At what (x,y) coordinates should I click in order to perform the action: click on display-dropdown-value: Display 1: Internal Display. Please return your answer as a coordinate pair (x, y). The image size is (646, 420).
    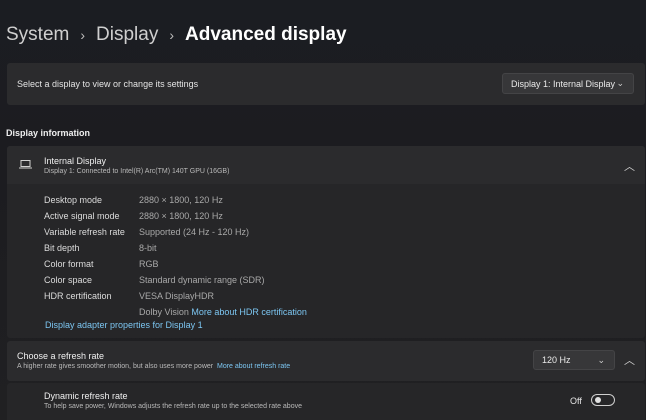
    Looking at the image, I should click on (563, 83).